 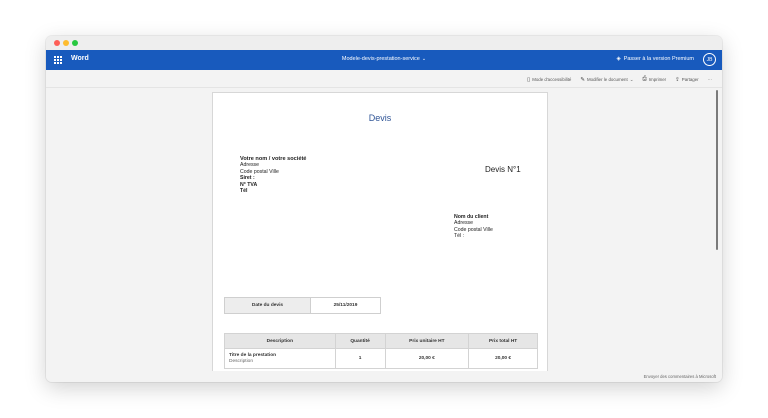 What do you see at coordinates (709, 59) in the screenshot?
I see `avatar: JB` at bounding box center [709, 59].